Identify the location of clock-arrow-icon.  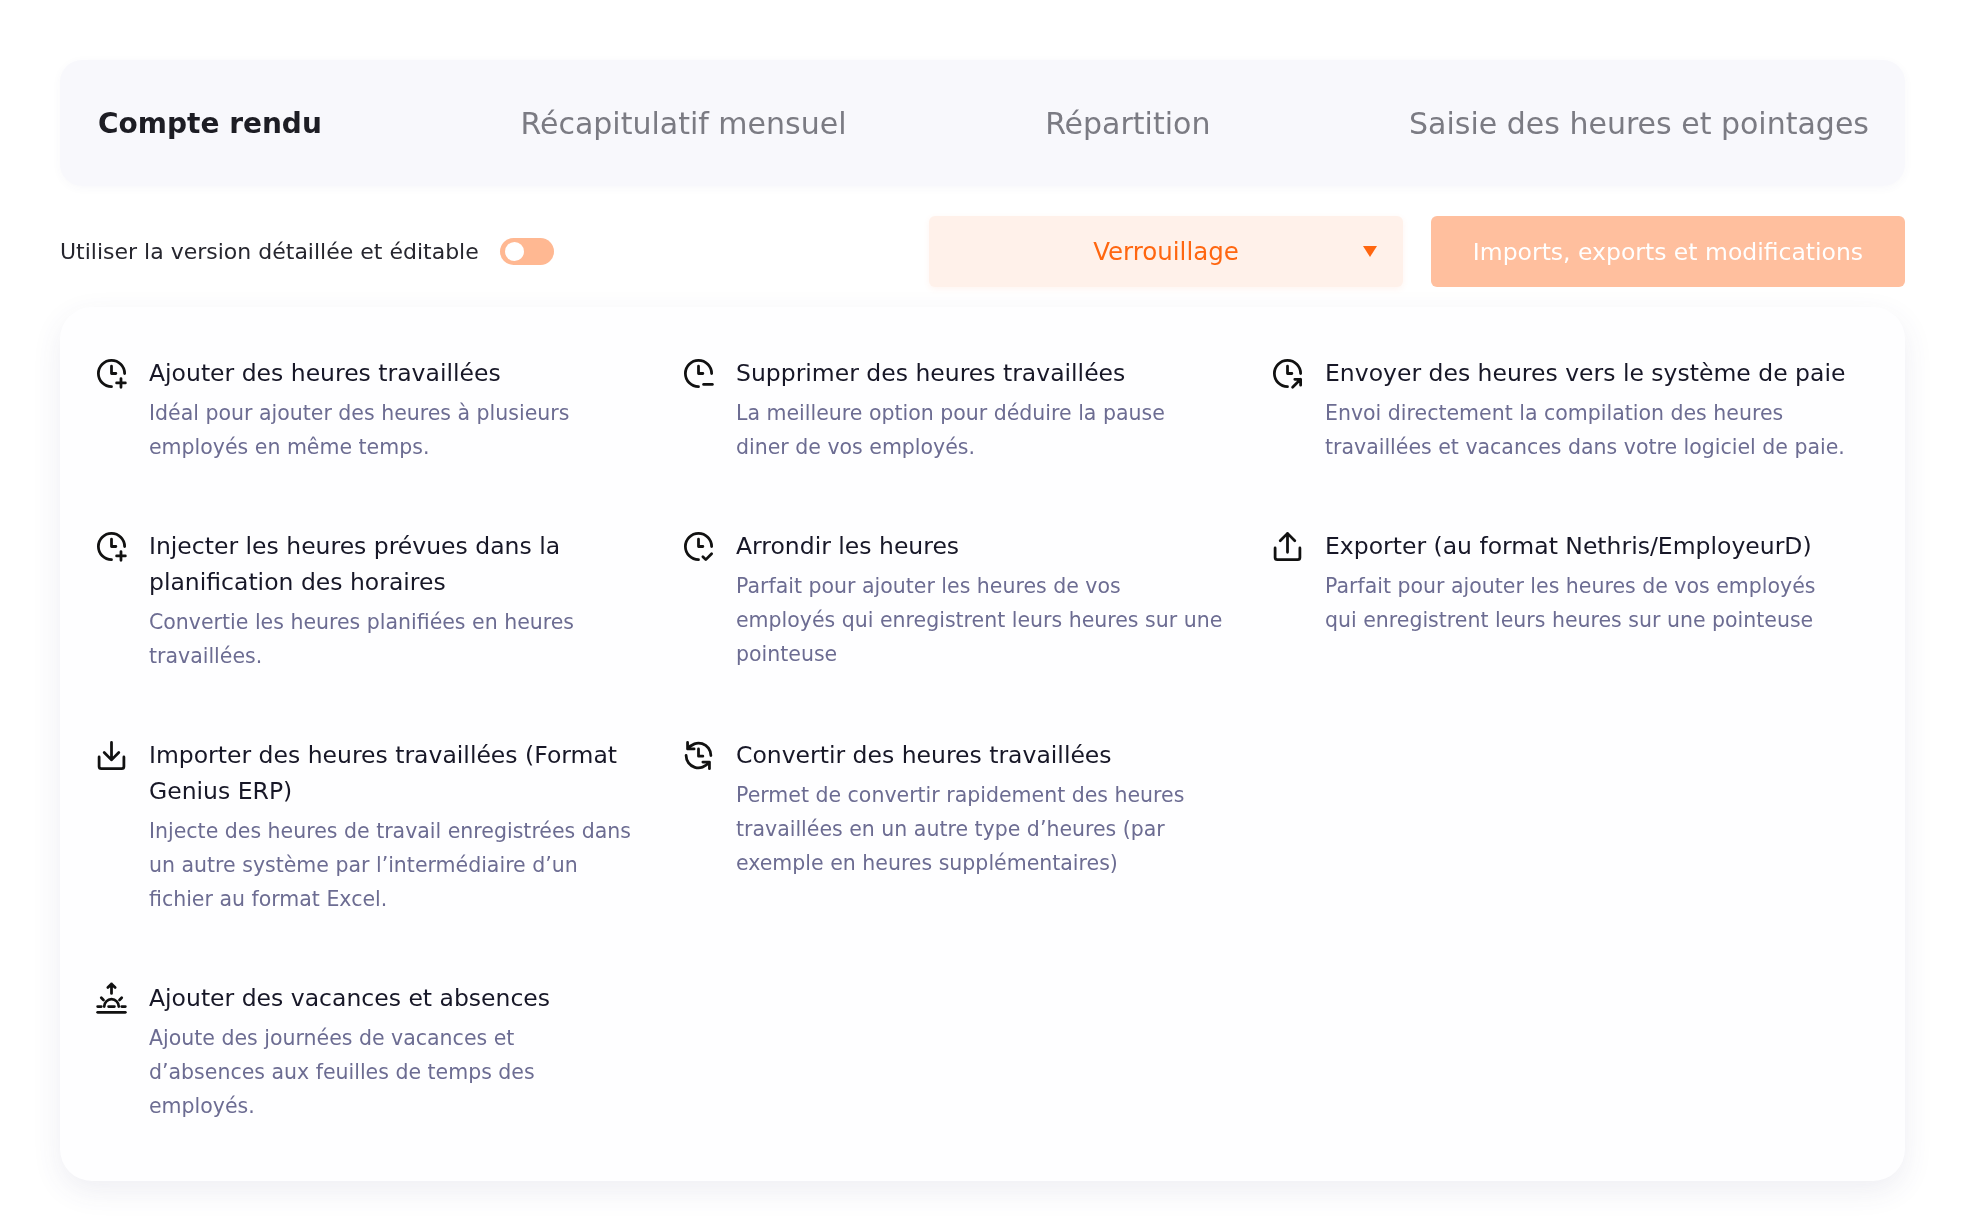
(1287, 373).